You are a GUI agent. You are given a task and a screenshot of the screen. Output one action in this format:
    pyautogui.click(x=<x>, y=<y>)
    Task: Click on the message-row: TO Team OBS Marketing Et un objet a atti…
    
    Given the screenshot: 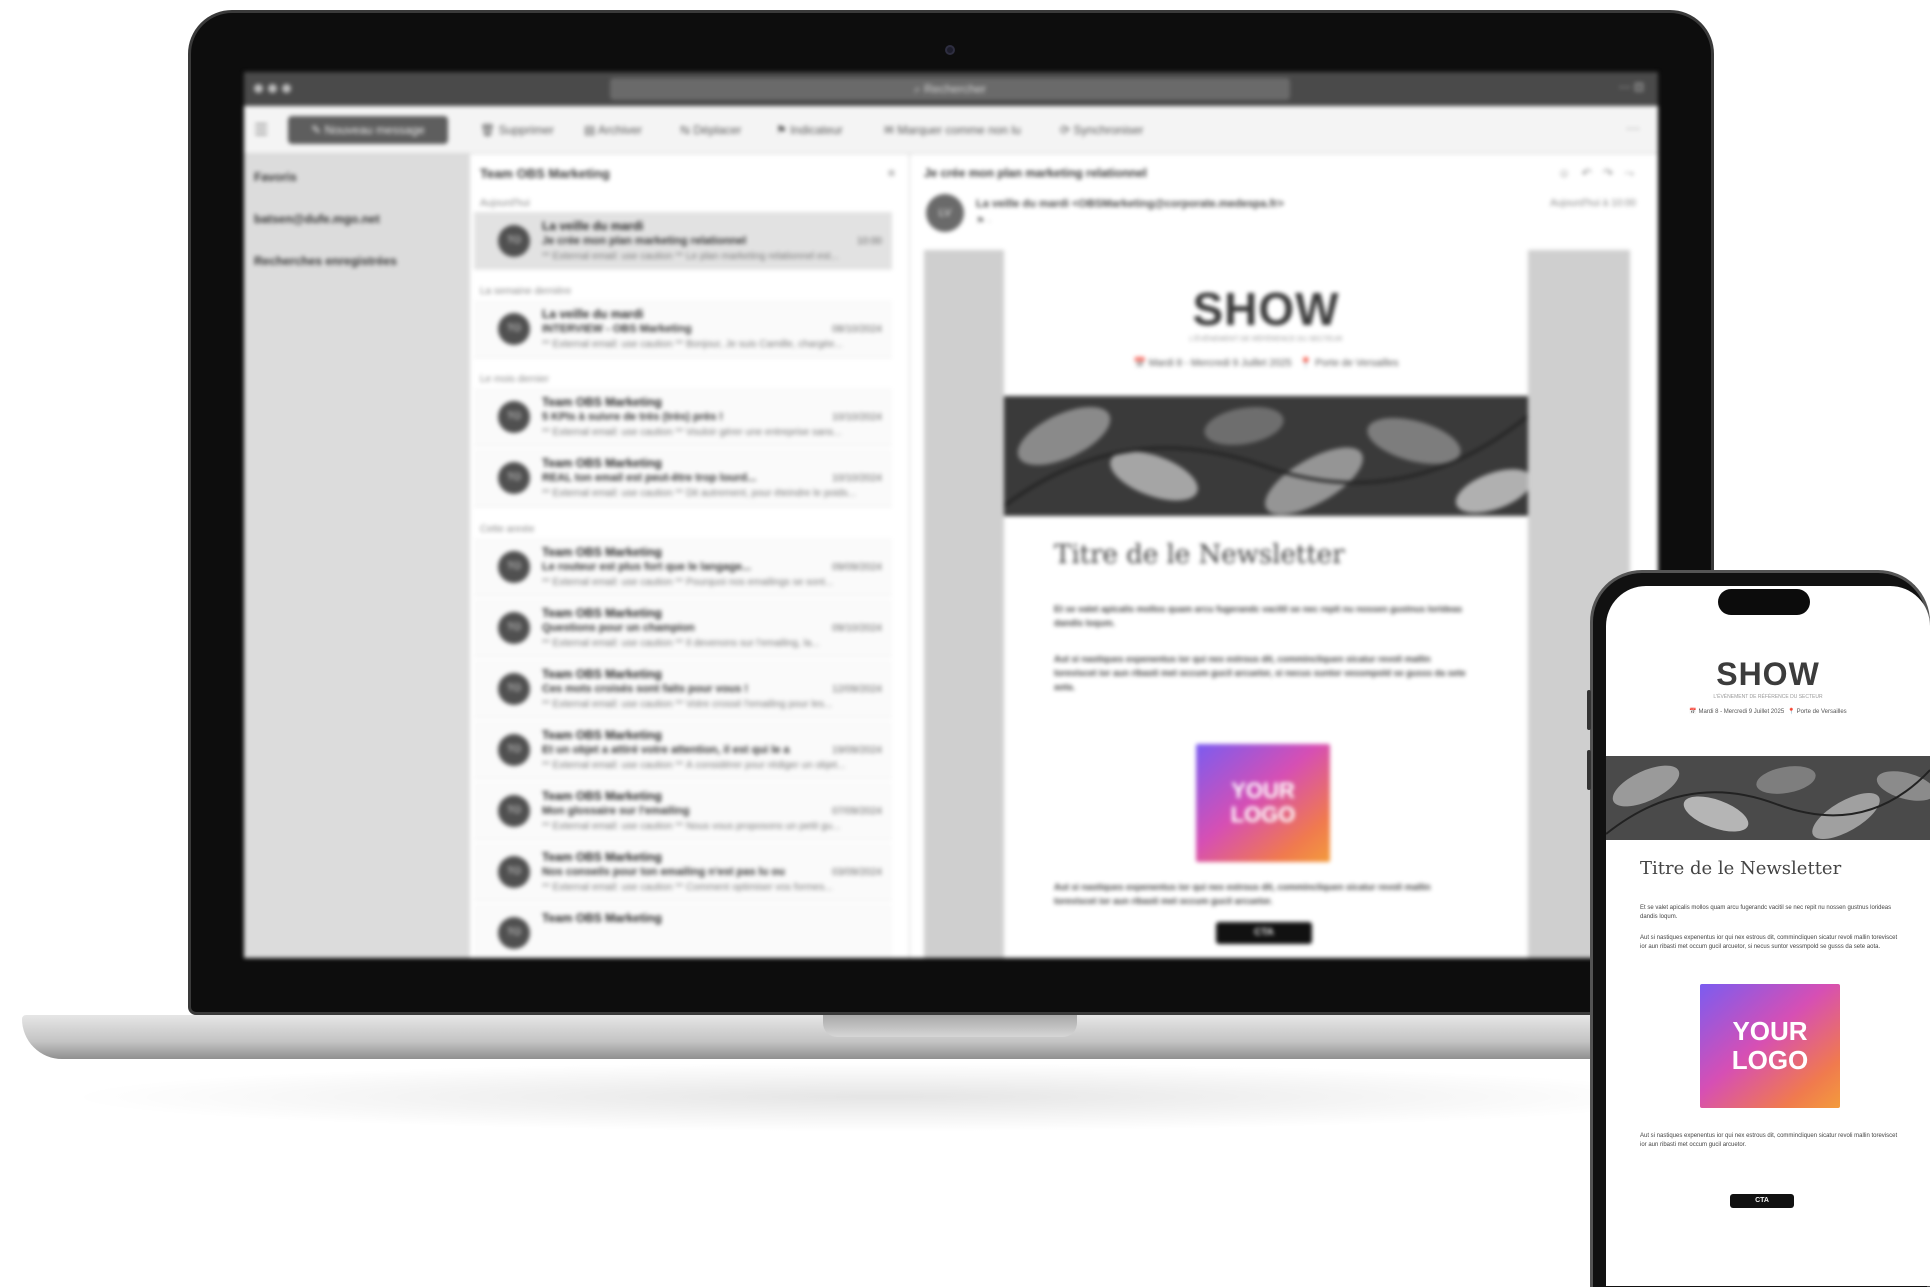 What is the action you would take?
    pyautogui.click(x=683, y=750)
    